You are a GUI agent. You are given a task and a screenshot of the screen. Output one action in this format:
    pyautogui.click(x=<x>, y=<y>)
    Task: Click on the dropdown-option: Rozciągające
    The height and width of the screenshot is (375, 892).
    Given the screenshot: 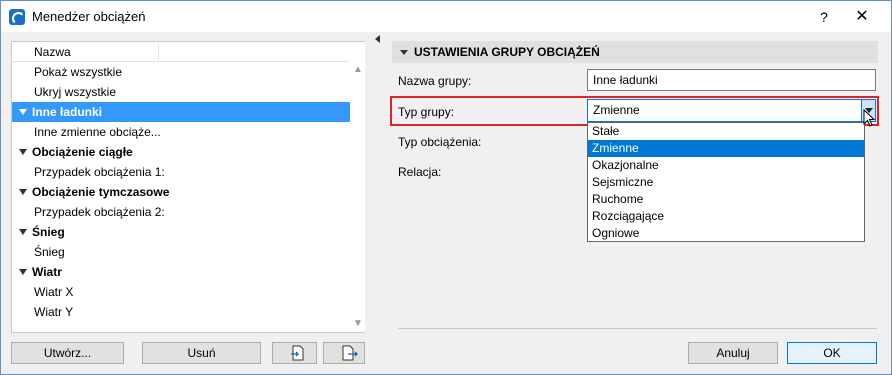 What is the action you would take?
    pyautogui.click(x=726, y=216)
    